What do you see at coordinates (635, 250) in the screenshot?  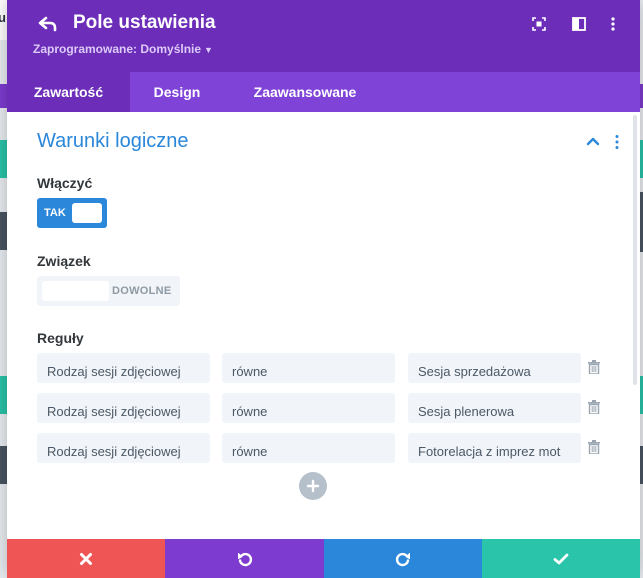 I see `scrollbar` at bounding box center [635, 250].